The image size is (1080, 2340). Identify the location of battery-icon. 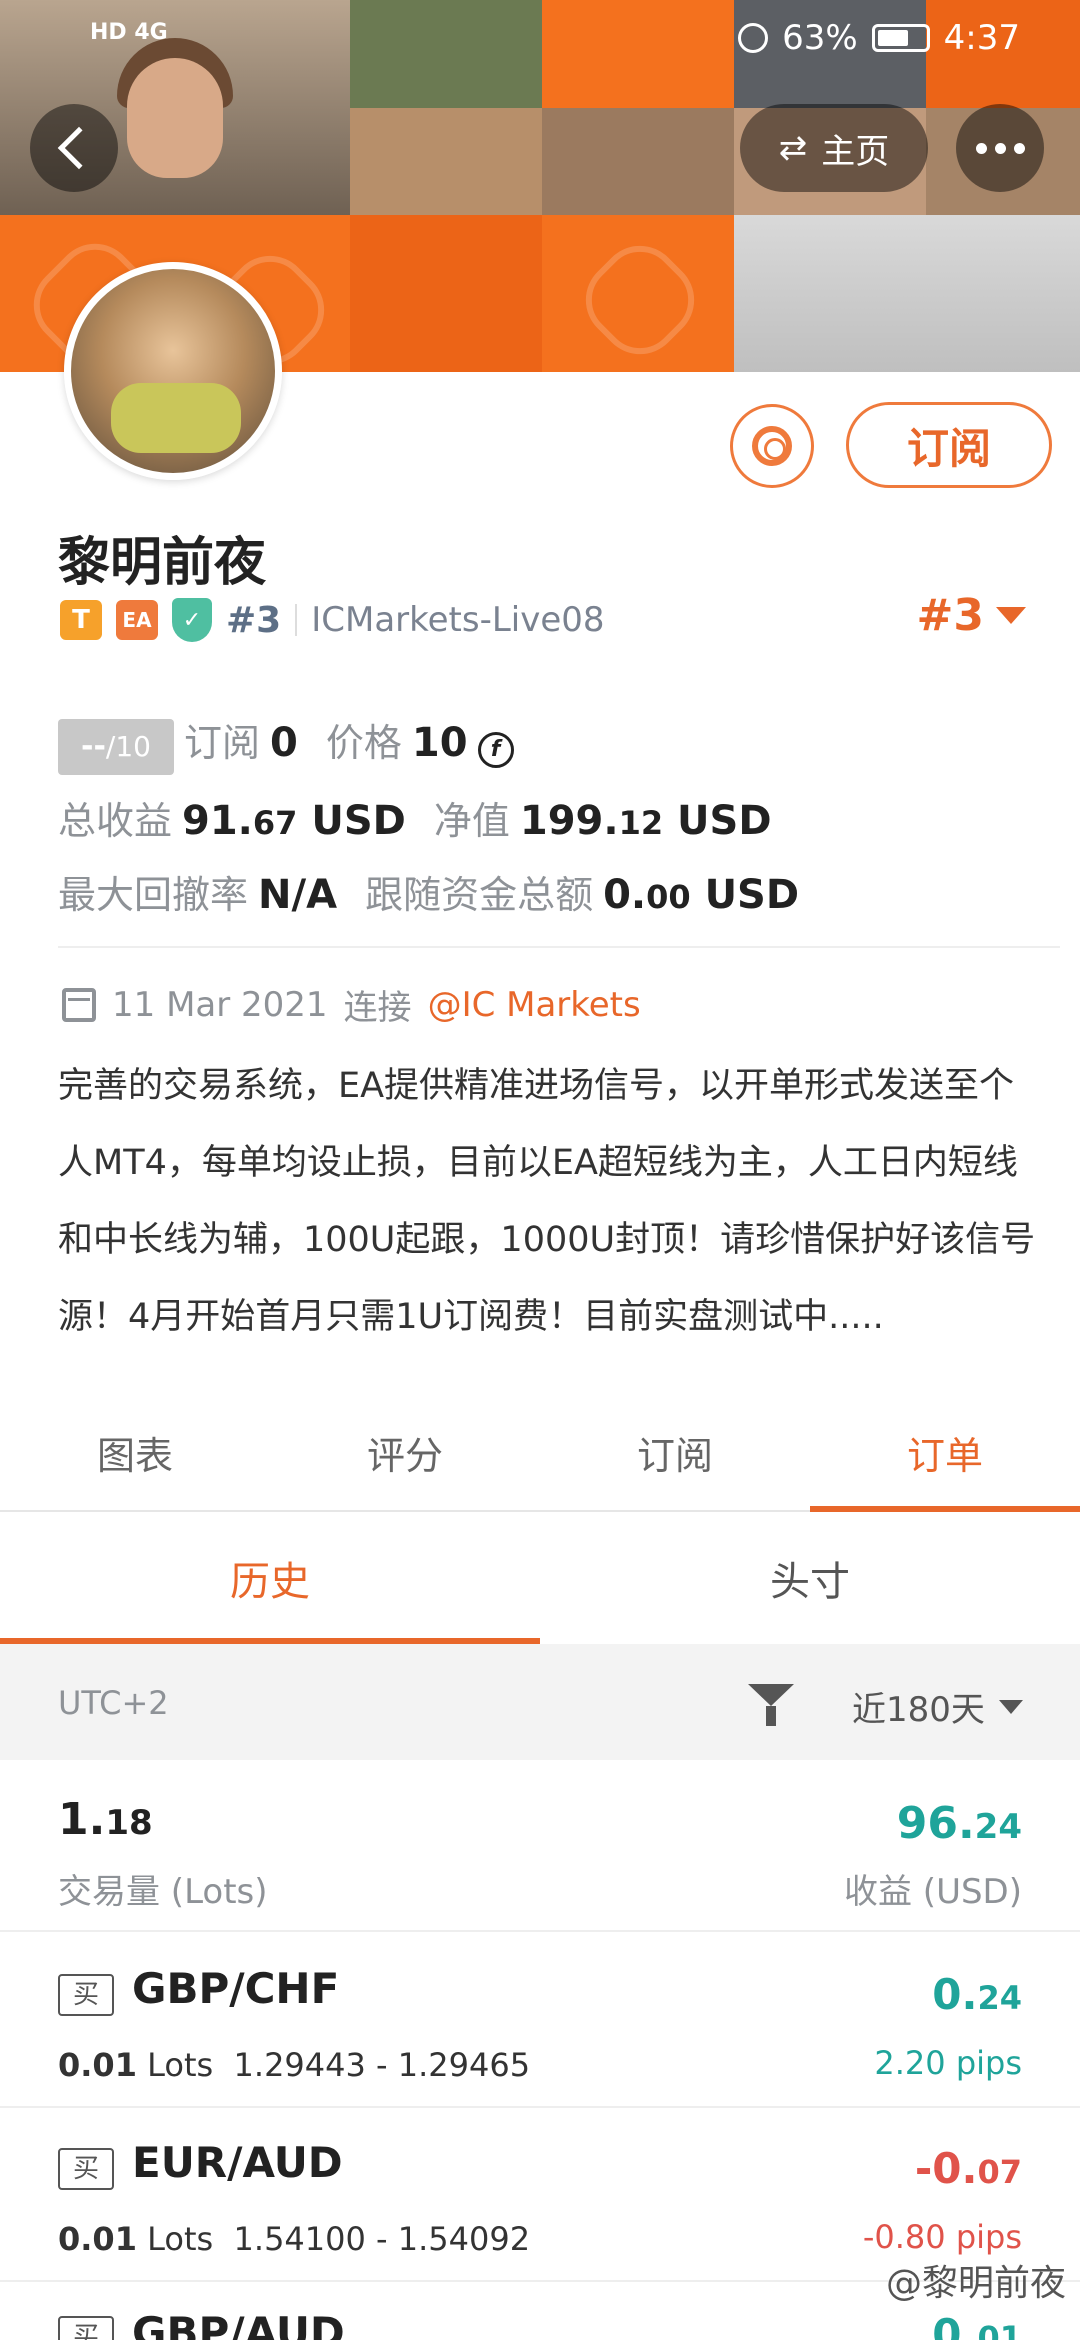
(900, 38).